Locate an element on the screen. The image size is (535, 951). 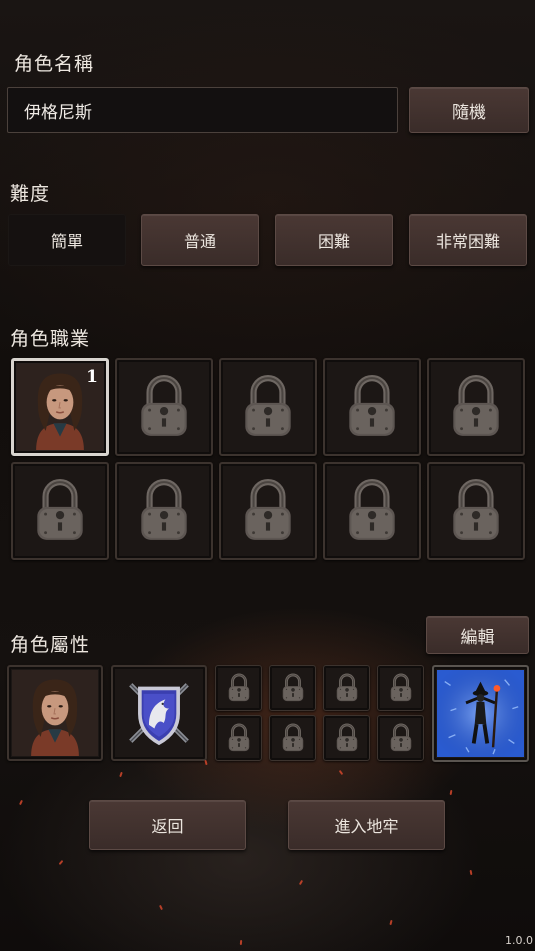
mage-silhouette-skill-icon is located at coordinates (480, 713).